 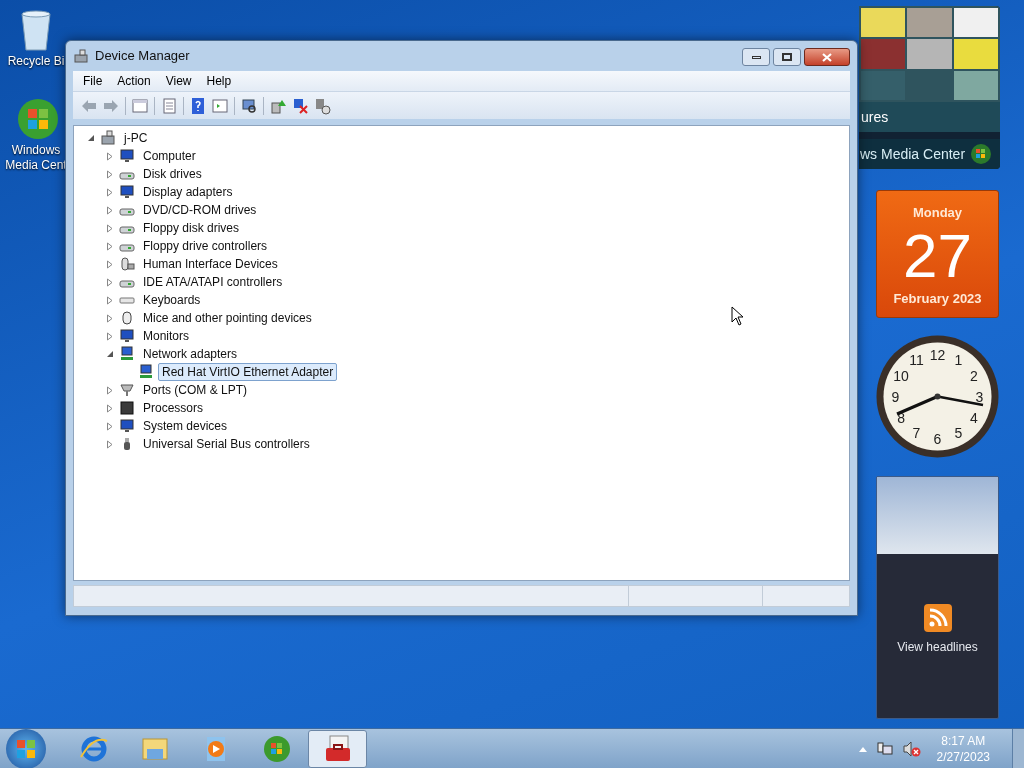 I want to click on document-icon, so click(x=169, y=105).